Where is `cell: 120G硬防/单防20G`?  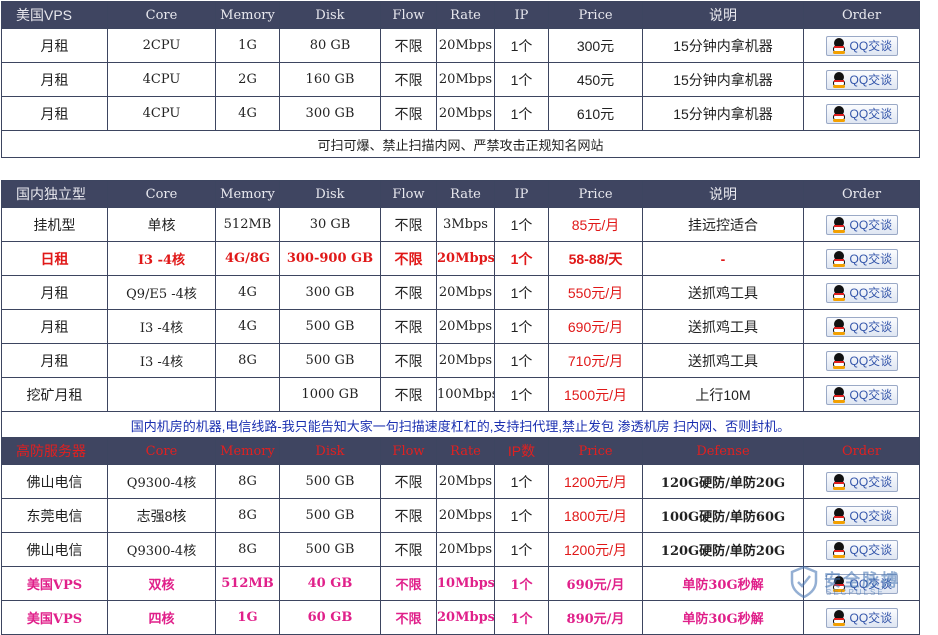 cell: 120G硬防/单防20G is located at coordinates (723, 549).